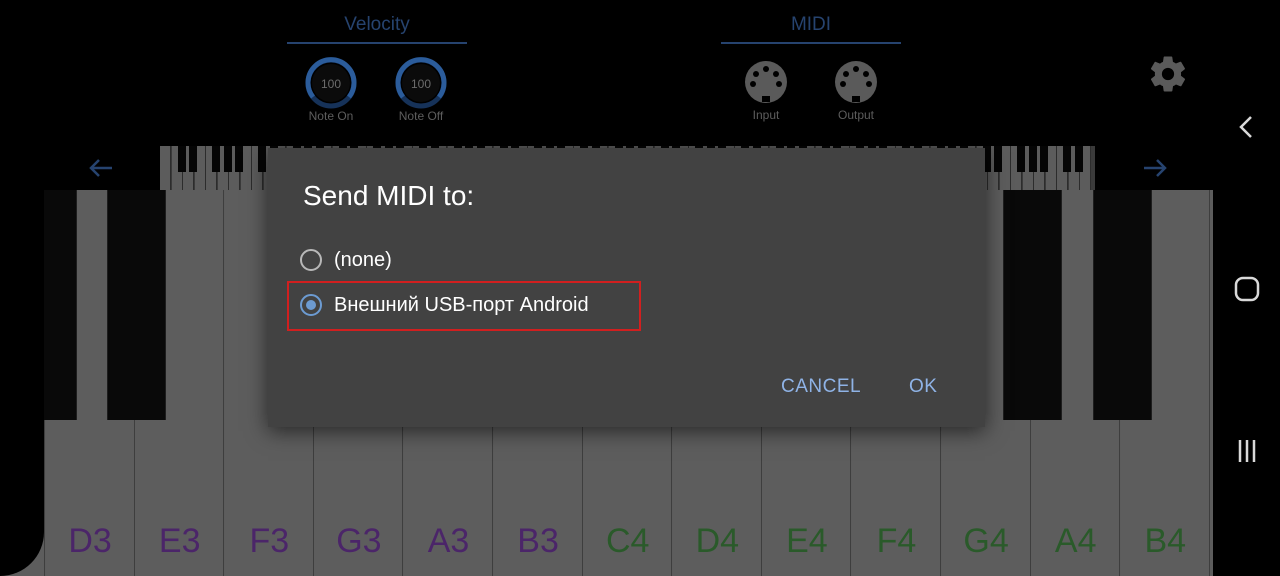  What do you see at coordinates (1165, 541) in the screenshot?
I see `key-label: B4` at bounding box center [1165, 541].